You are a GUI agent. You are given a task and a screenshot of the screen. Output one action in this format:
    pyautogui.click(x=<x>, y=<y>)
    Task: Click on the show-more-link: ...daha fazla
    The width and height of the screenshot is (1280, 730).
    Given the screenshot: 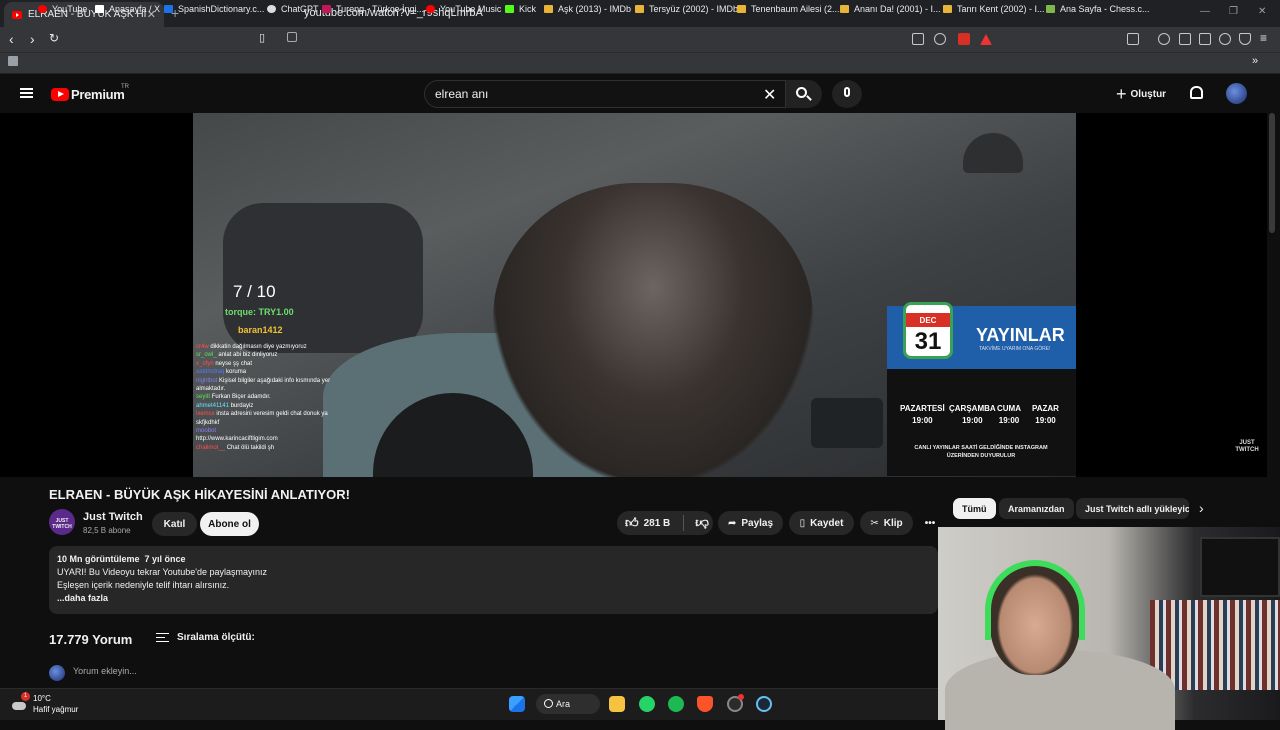 What is the action you would take?
    pyautogui.click(x=493, y=598)
    